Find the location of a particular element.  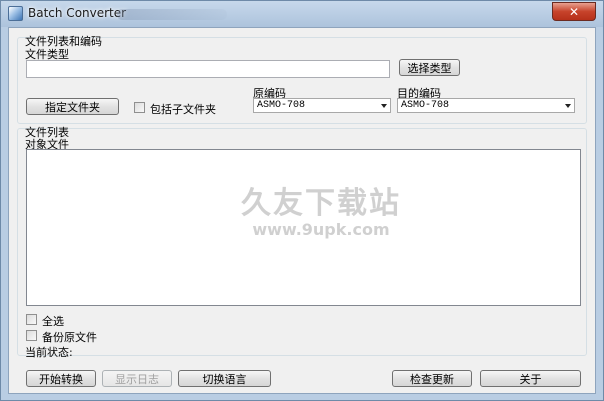

window-title: Batch Converter is located at coordinates (77, 13).